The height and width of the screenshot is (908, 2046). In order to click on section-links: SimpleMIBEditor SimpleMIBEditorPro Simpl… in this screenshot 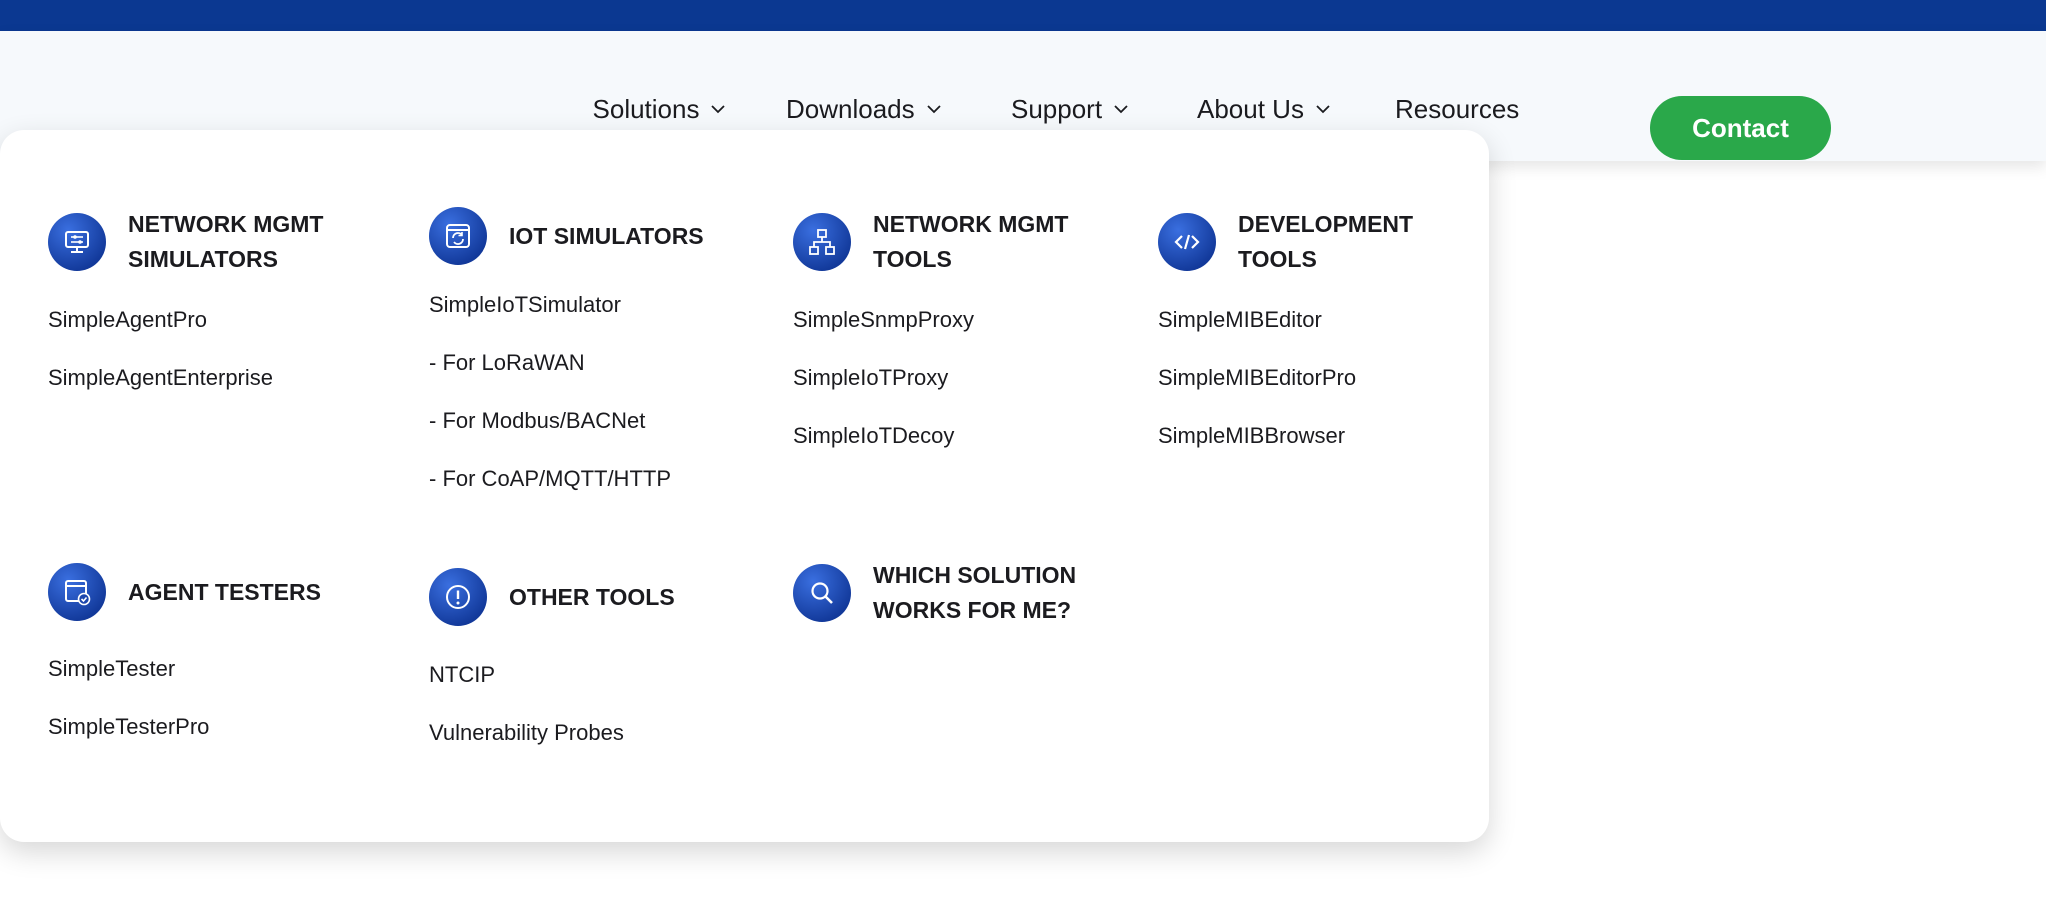, I will do `click(1313, 378)`.